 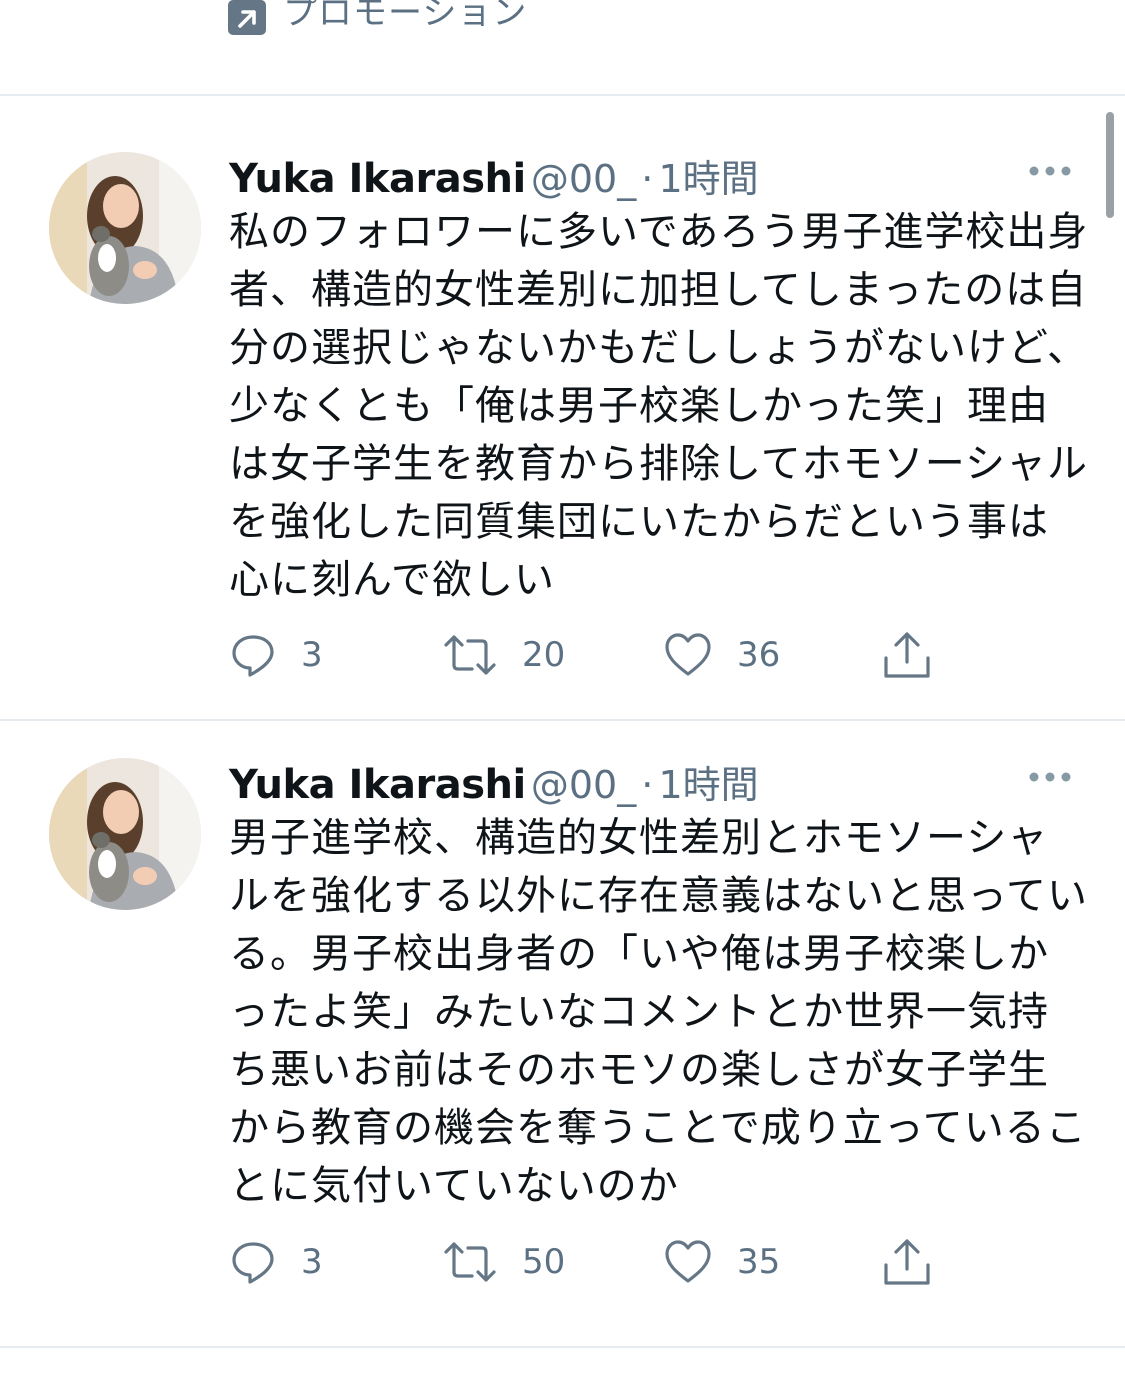 What do you see at coordinates (584, 1262) in the screenshot?
I see `tweet-actions: 3 50 35` at bounding box center [584, 1262].